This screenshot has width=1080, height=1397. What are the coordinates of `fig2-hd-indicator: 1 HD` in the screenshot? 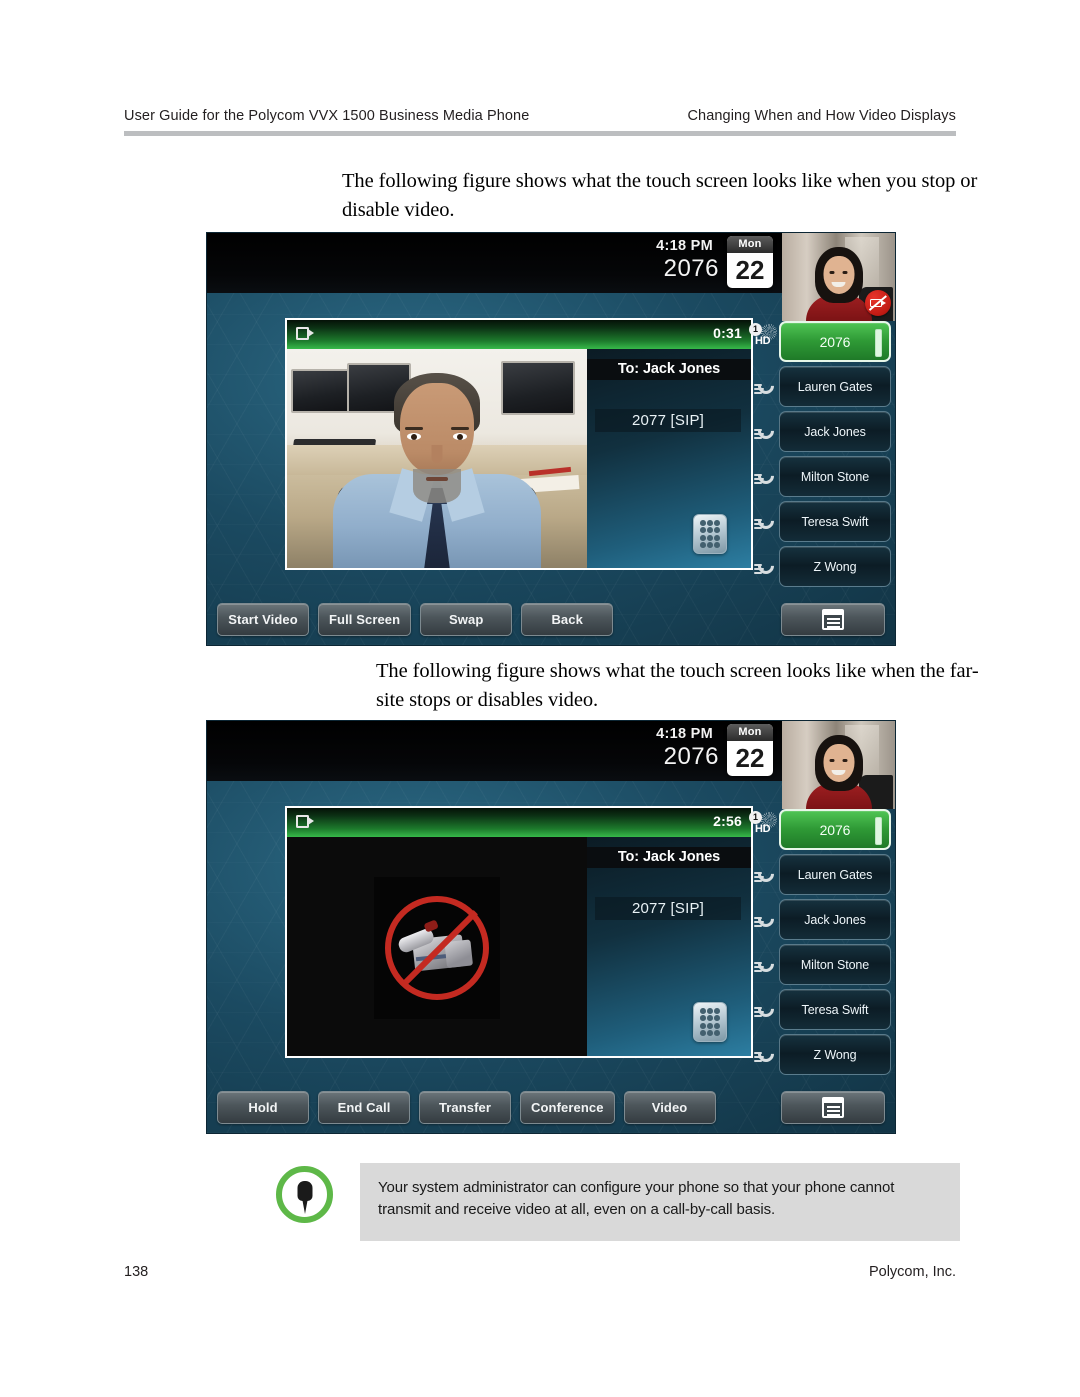 It's located at (763, 827).